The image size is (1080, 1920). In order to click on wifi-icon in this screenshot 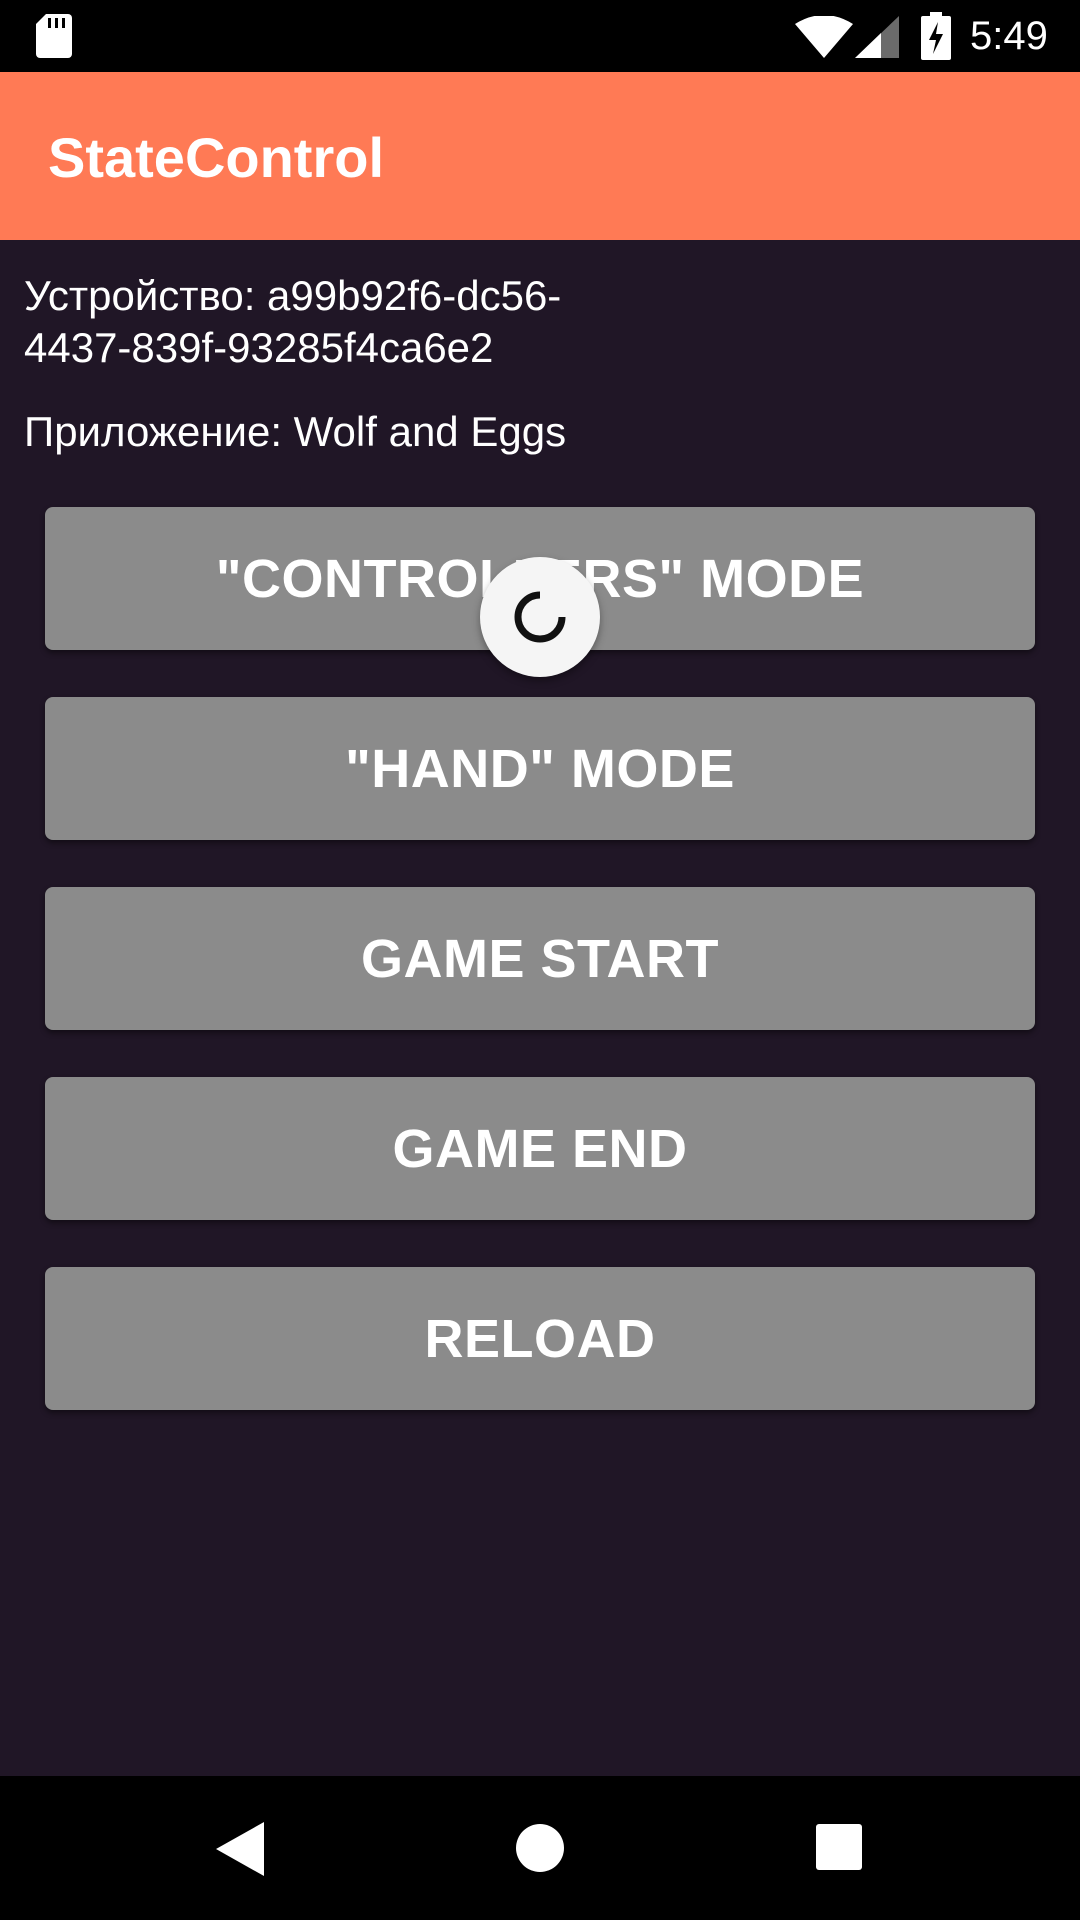, I will do `click(824, 37)`.